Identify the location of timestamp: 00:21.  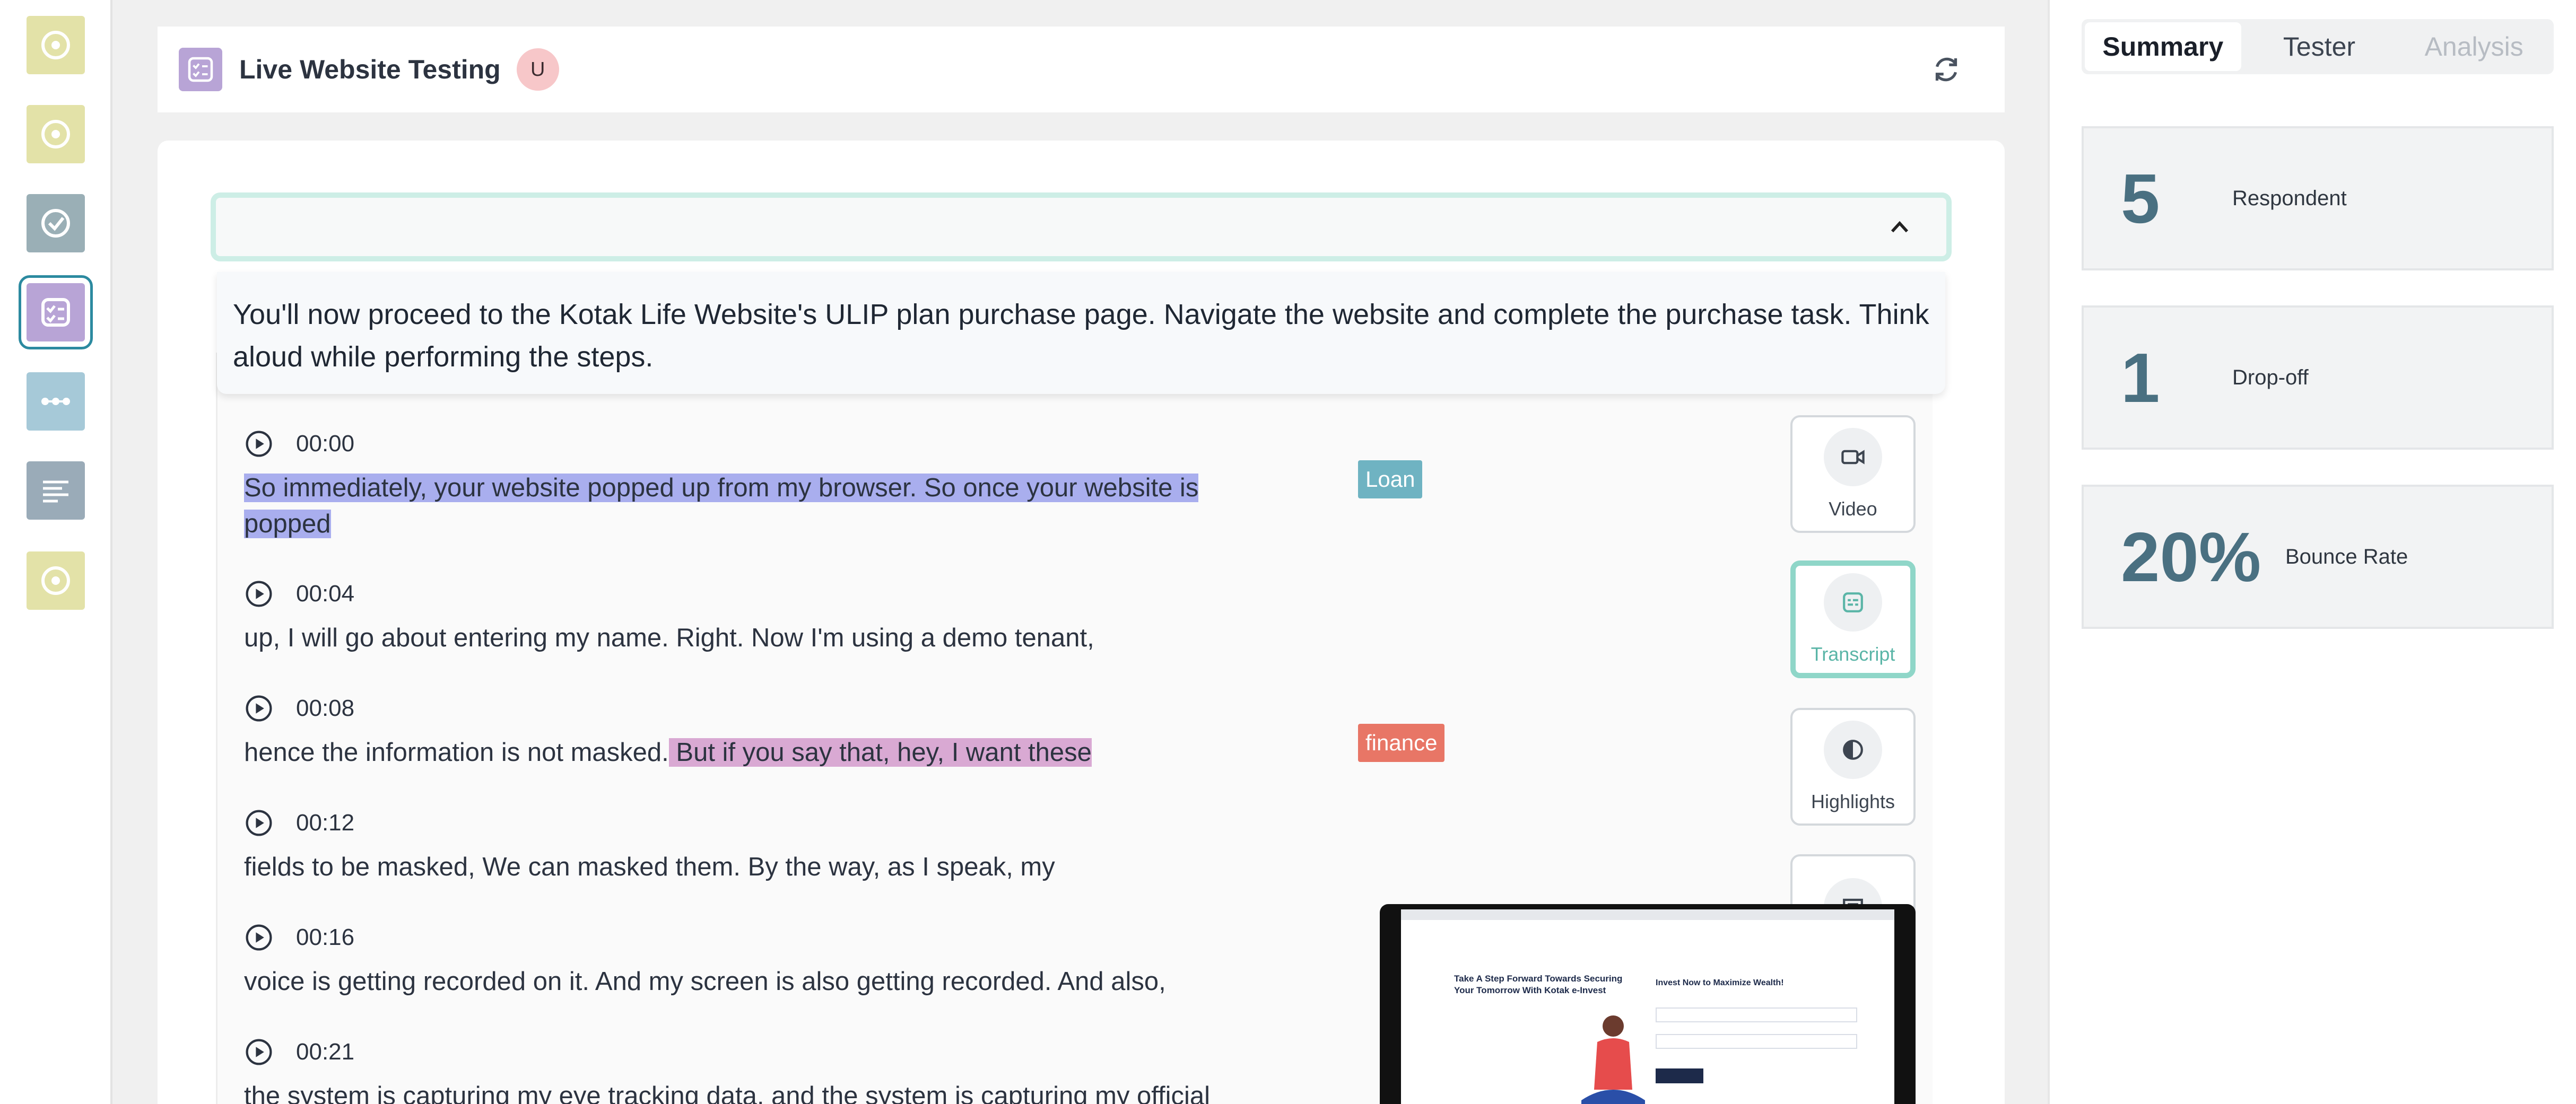
(325, 1052).